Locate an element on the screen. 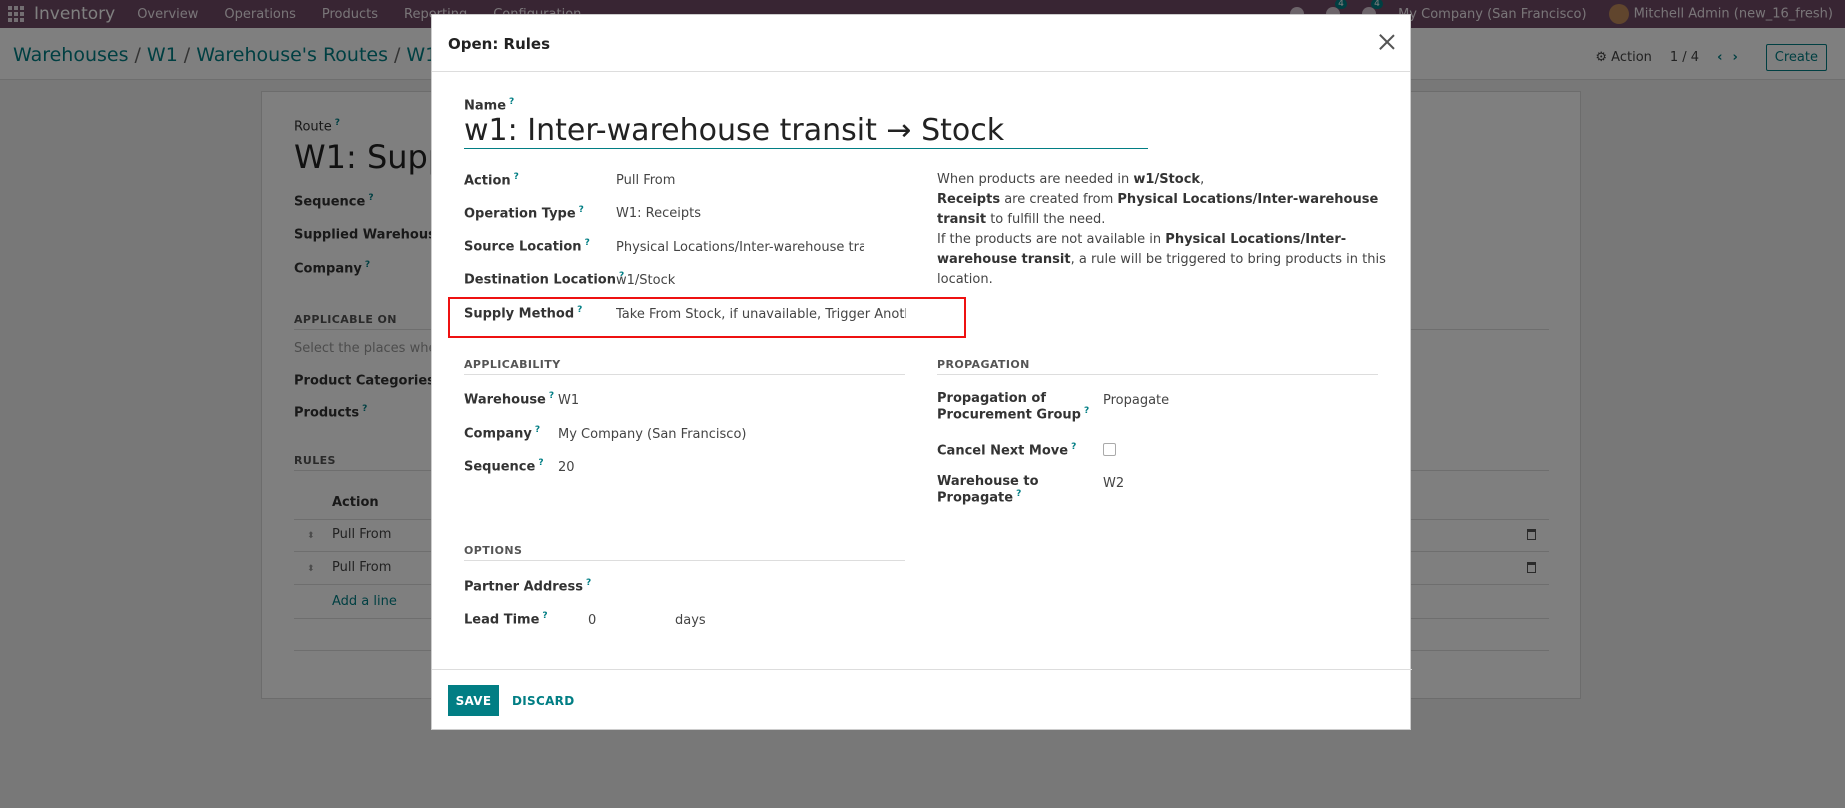  propagation-group-label: Propagation of Procurement Group? is located at coordinates (1013, 407).